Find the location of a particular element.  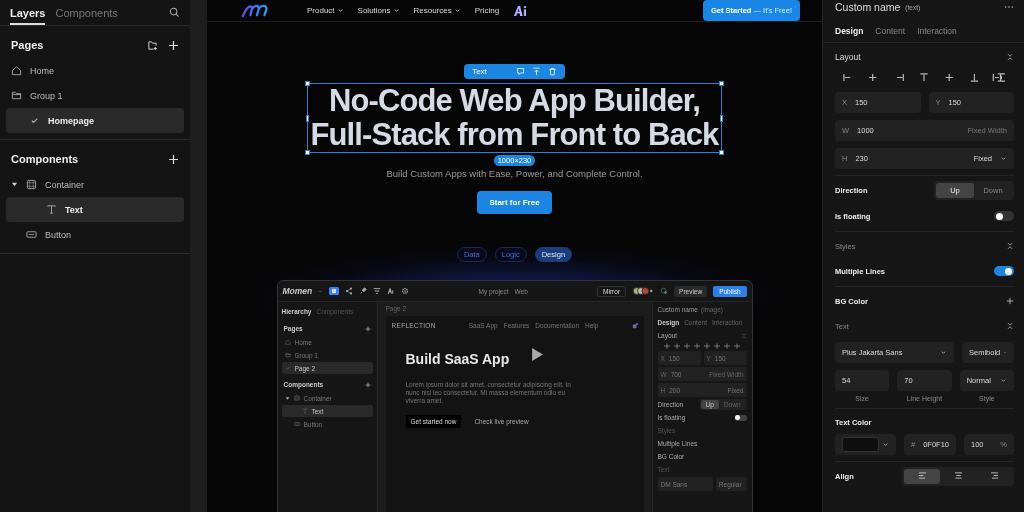

section-title: Pages is located at coordinates (27, 45).